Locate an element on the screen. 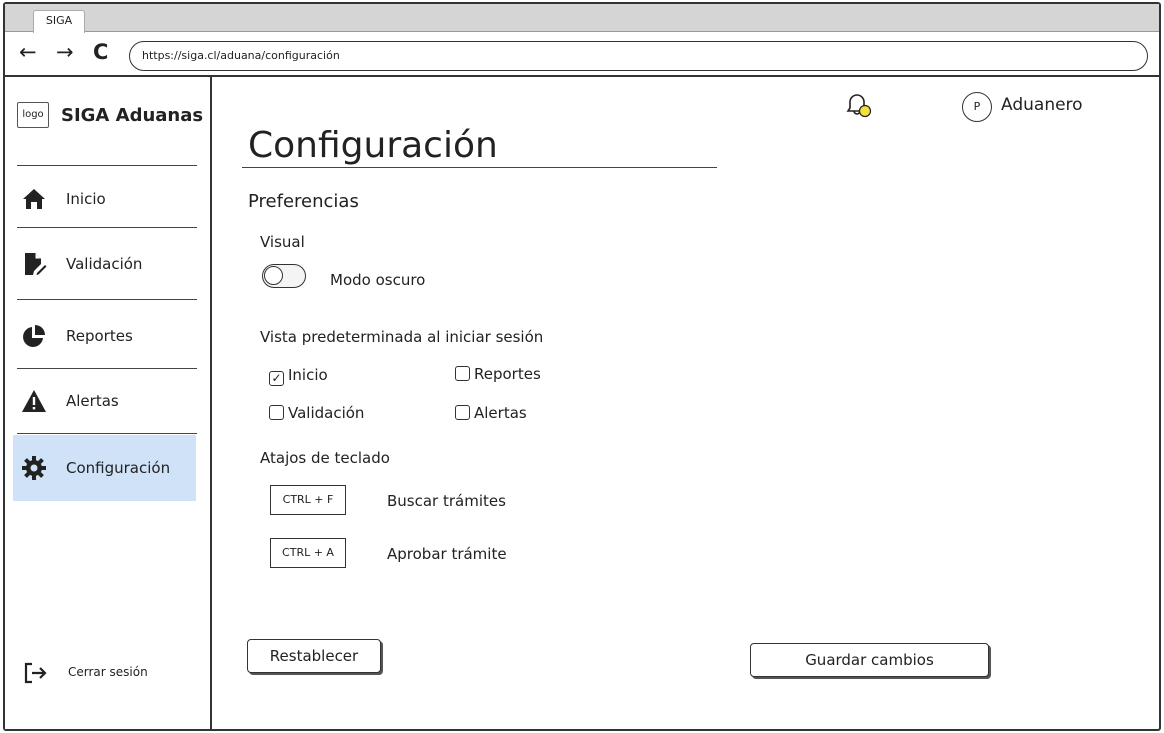 The height and width of the screenshot is (733, 1164). checkbox-label: Validación is located at coordinates (326, 413).